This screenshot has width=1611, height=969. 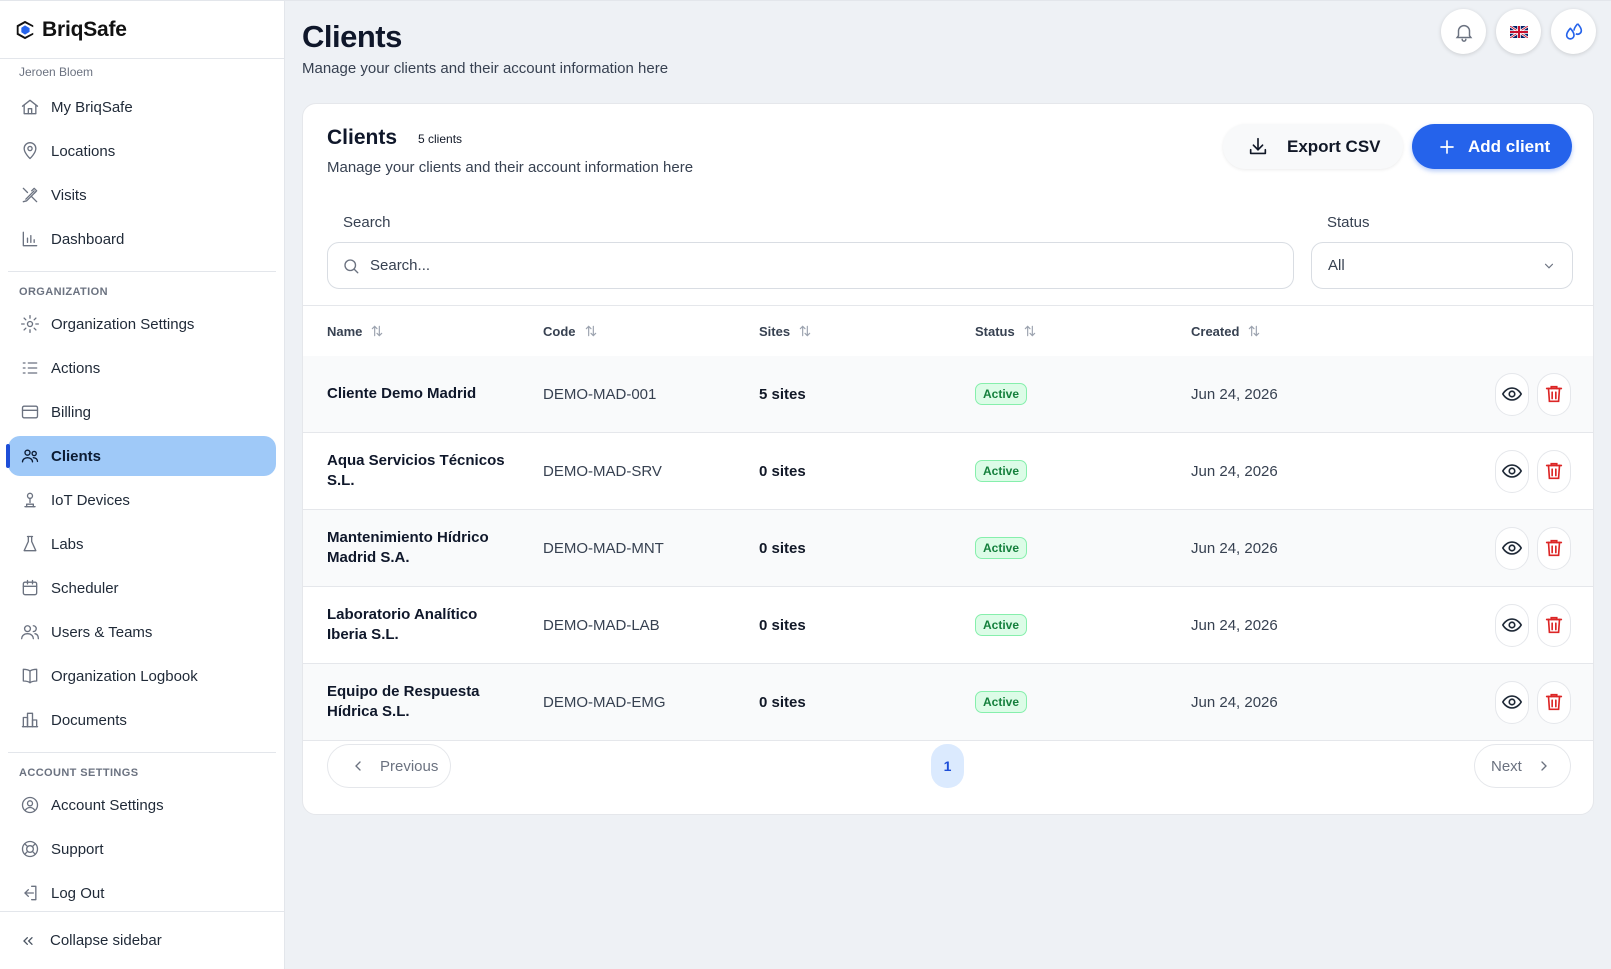 What do you see at coordinates (92, 107) in the screenshot?
I see `sidebar-item-label: My BriqSafe` at bounding box center [92, 107].